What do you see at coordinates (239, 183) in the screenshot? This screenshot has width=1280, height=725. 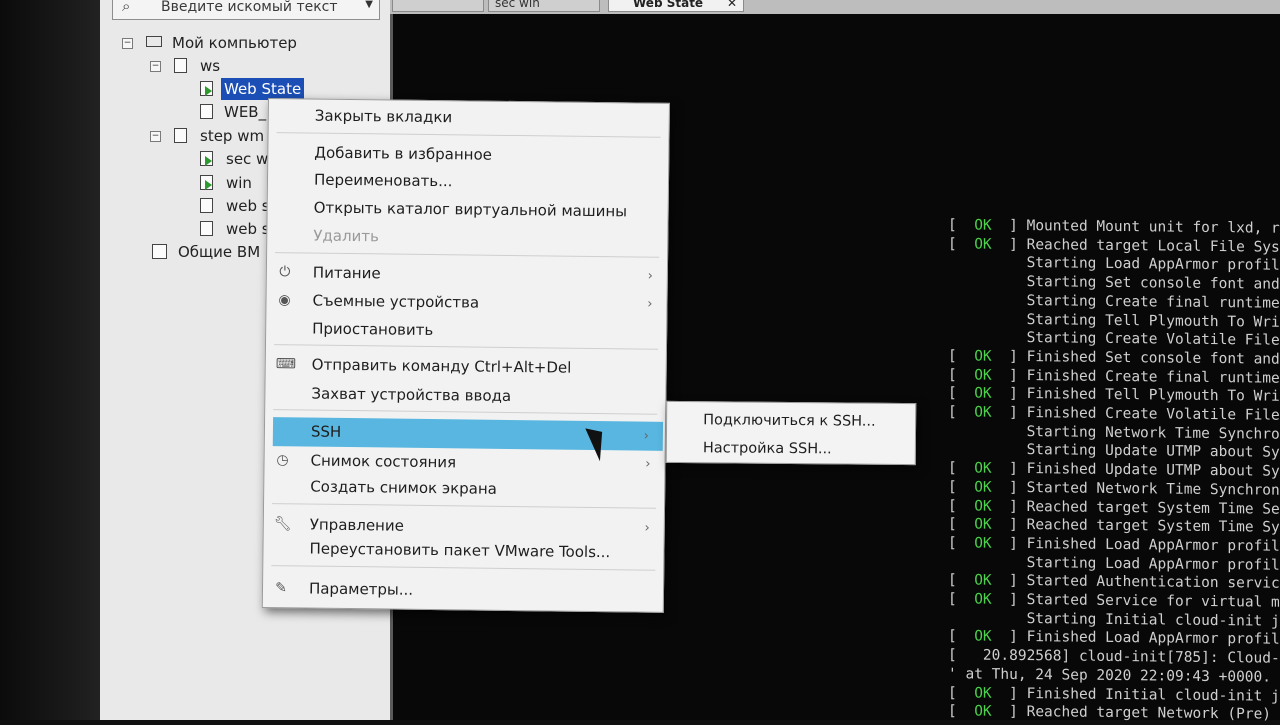 I see `tree-item-label: win` at bounding box center [239, 183].